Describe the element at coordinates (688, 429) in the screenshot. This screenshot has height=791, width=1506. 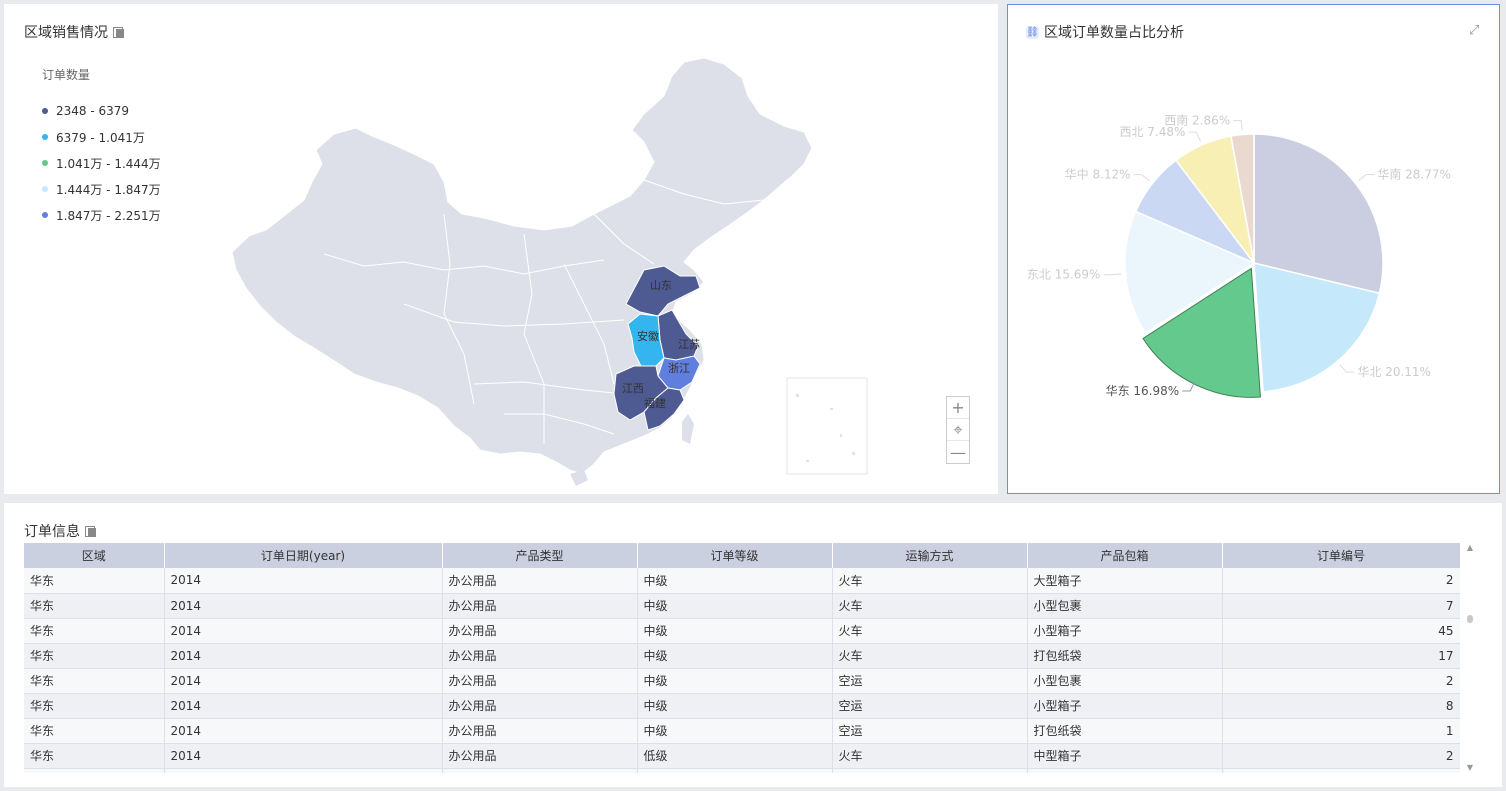
I see `taiwan` at that location.